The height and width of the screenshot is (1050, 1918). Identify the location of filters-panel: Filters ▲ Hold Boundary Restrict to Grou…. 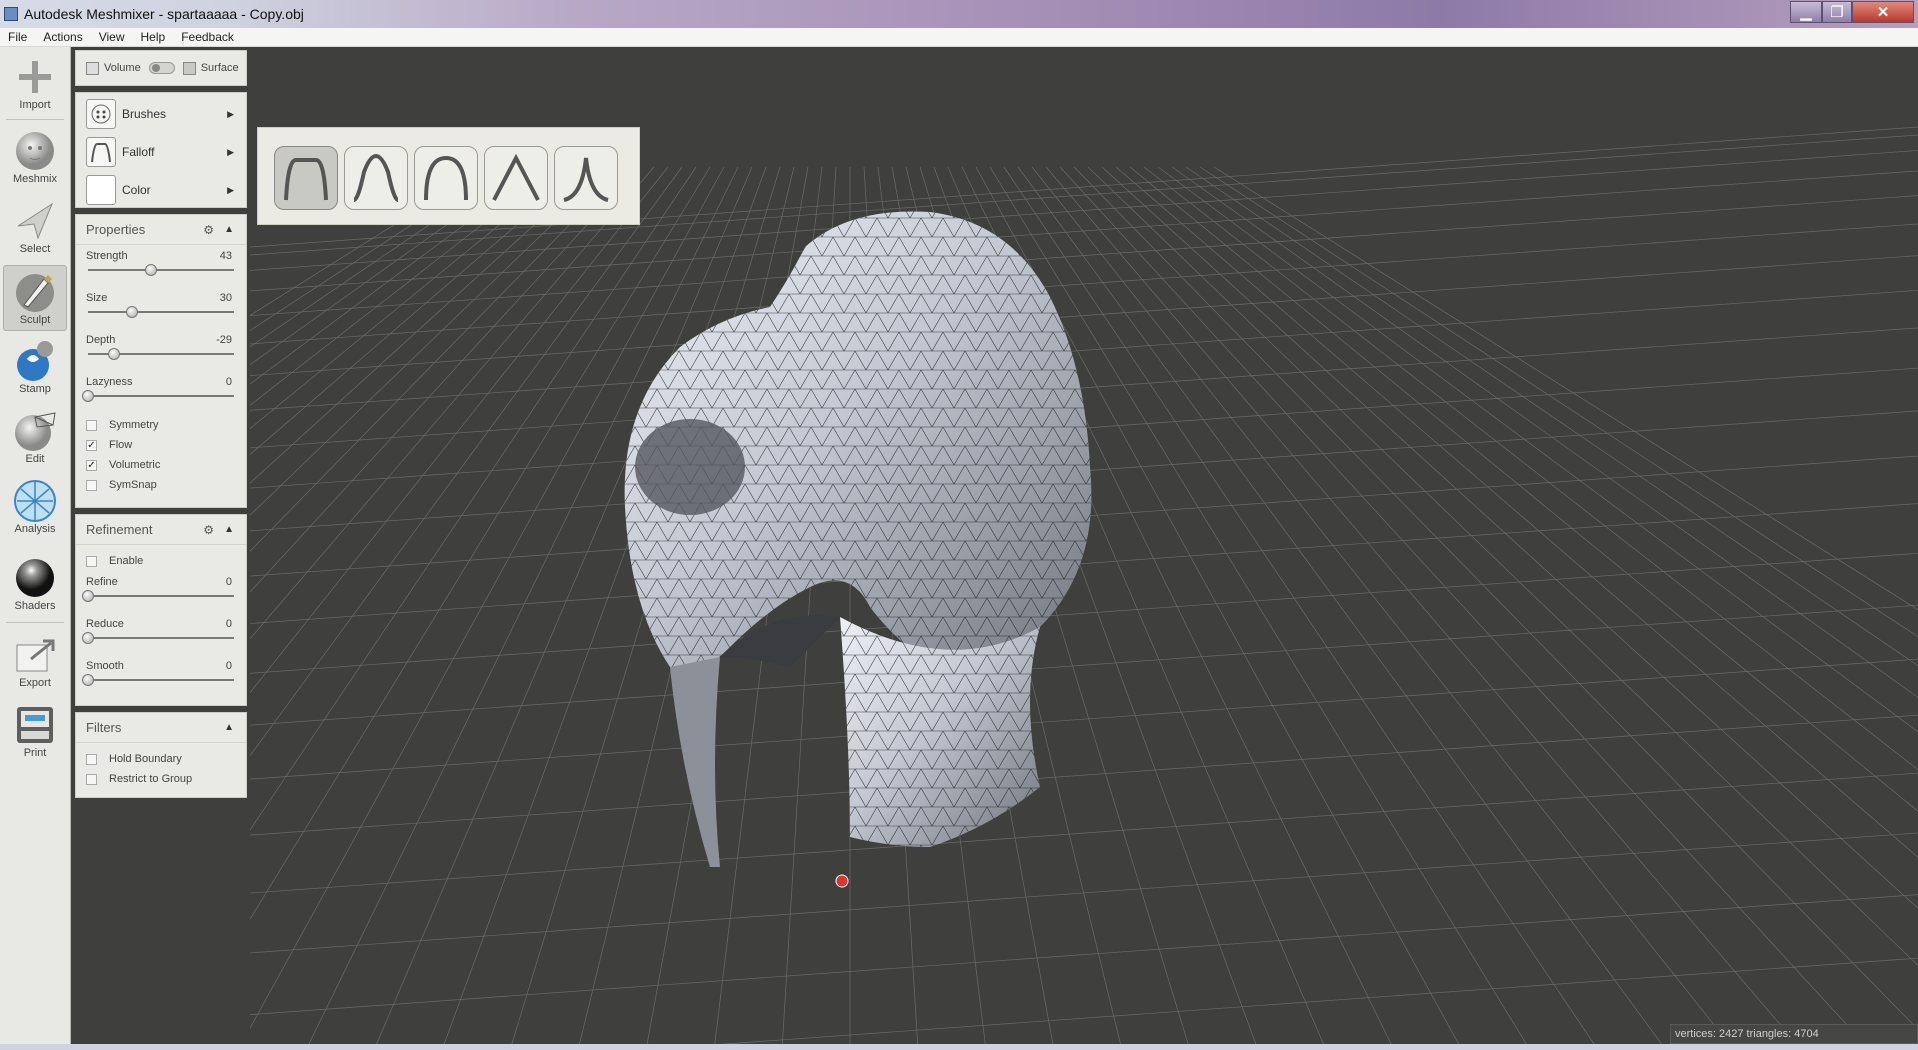
(161, 755).